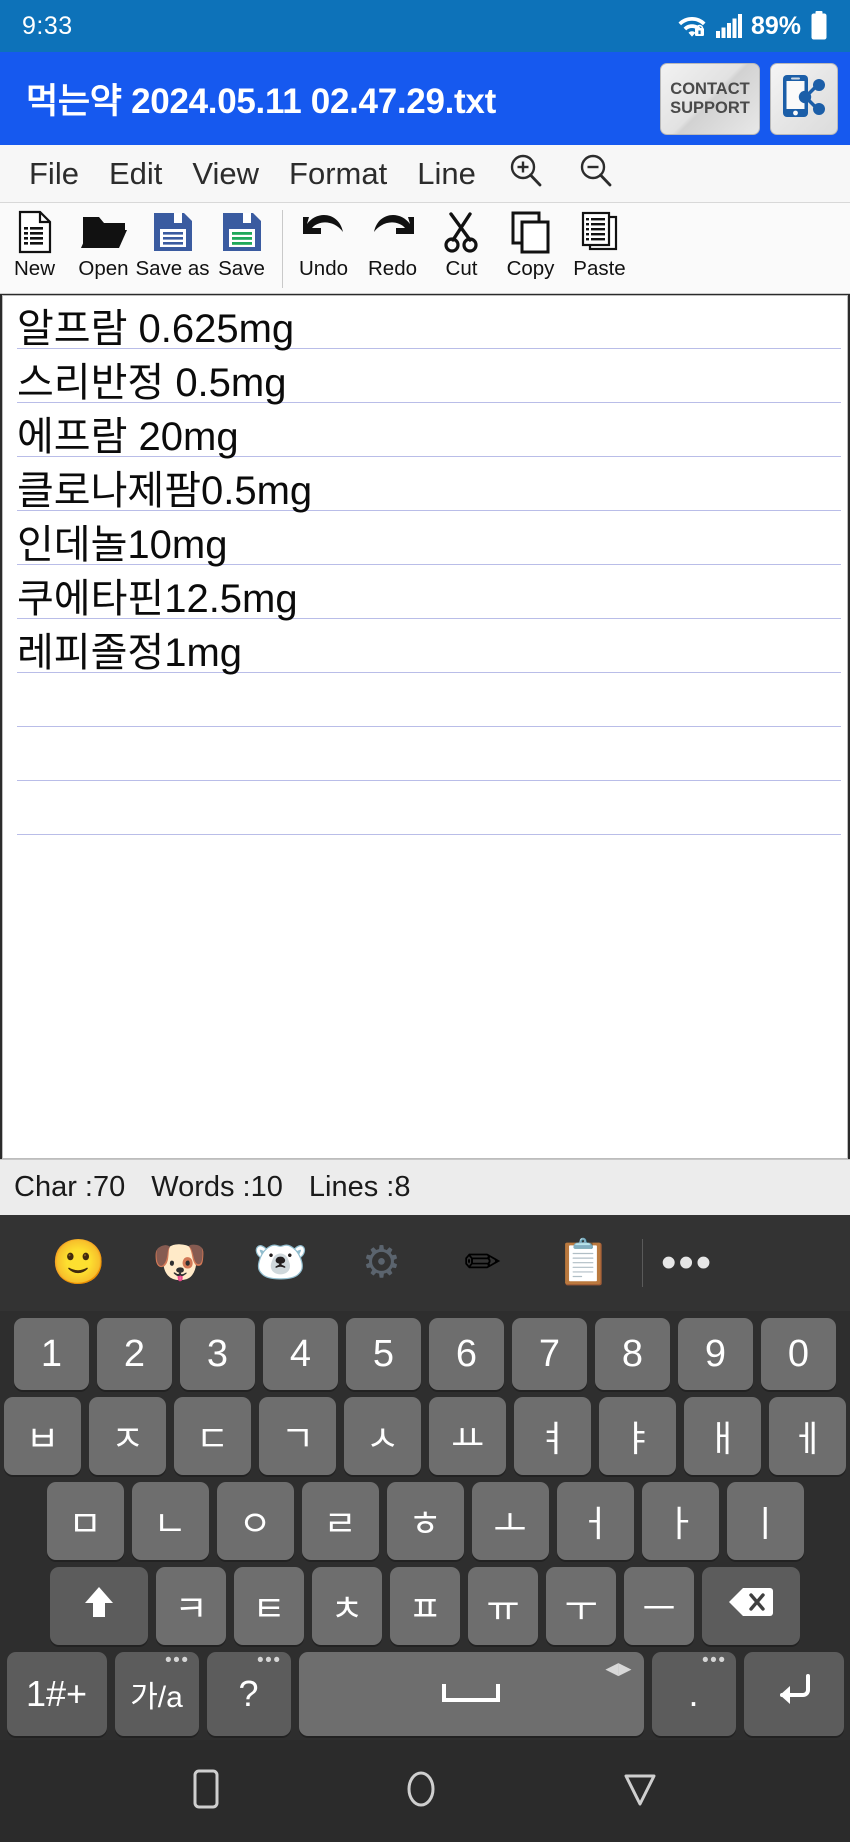 The image size is (850, 1842). What do you see at coordinates (710, 98) in the screenshot?
I see `contact-support-button: CONTACT SUPPORT` at bounding box center [710, 98].